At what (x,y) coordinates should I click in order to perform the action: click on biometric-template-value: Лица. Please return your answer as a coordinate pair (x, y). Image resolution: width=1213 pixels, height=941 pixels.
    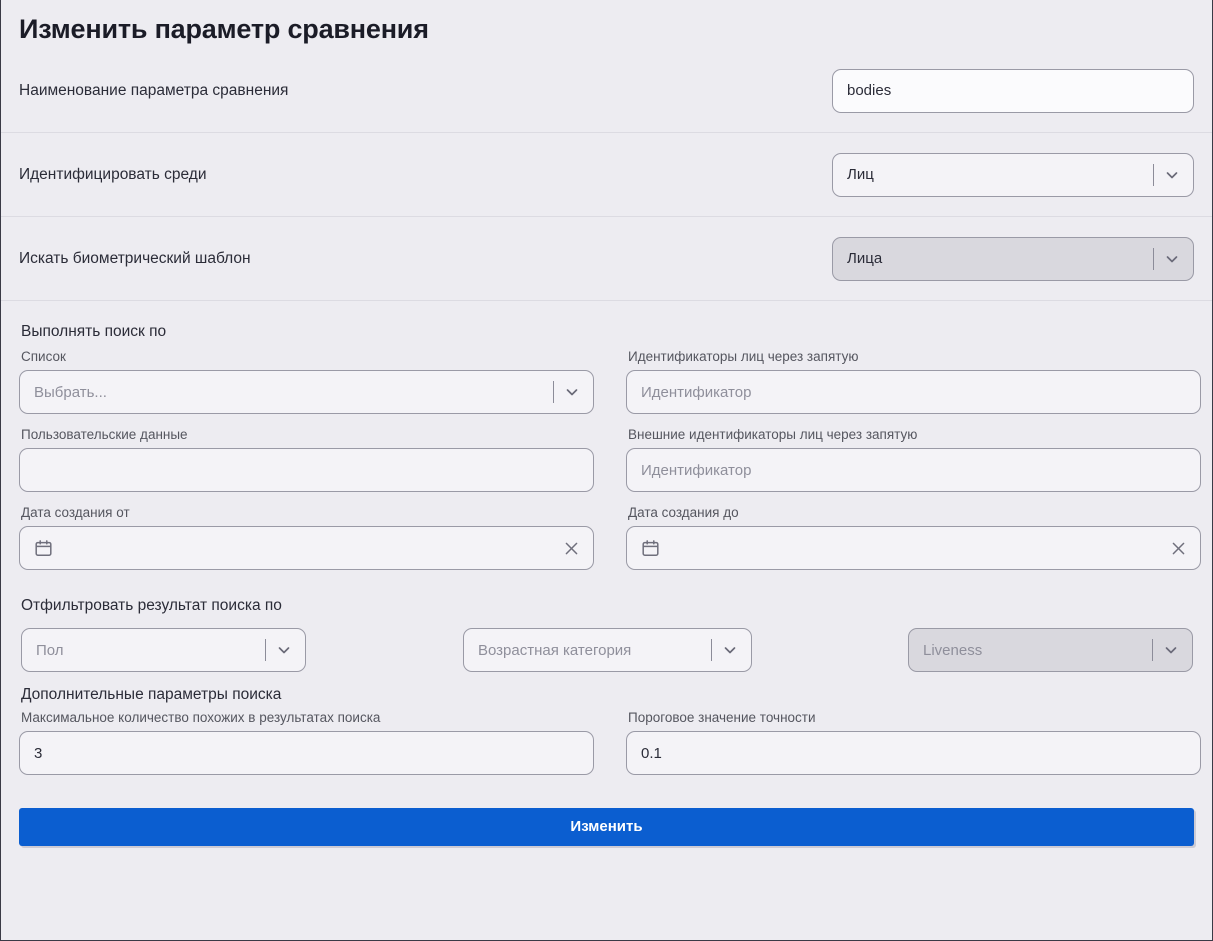
    Looking at the image, I should click on (865, 258).